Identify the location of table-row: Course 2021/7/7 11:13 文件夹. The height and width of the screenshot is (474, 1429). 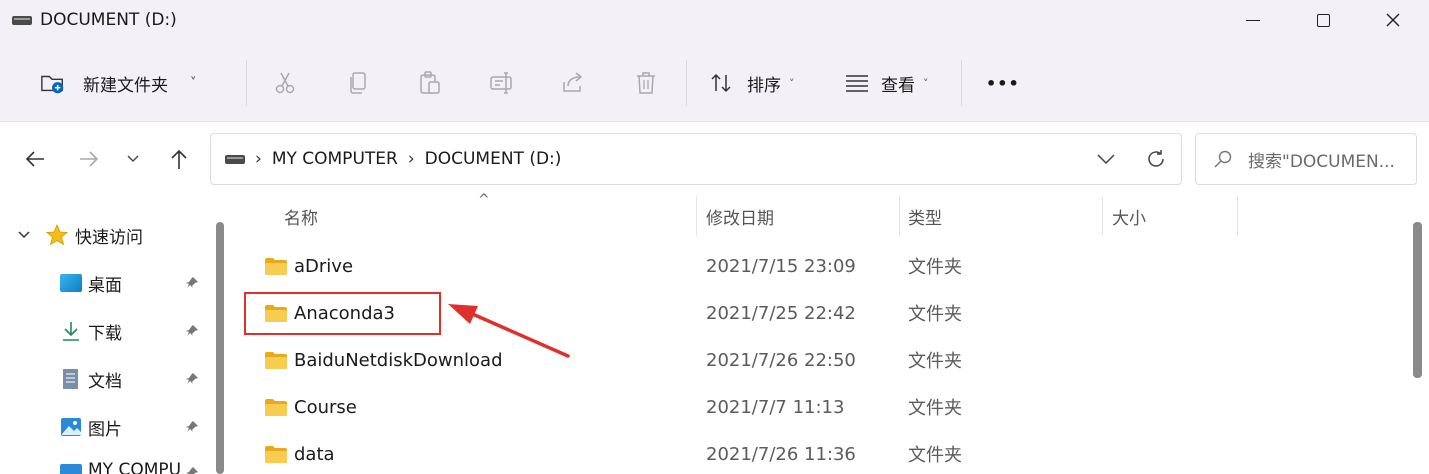
(820, 407).